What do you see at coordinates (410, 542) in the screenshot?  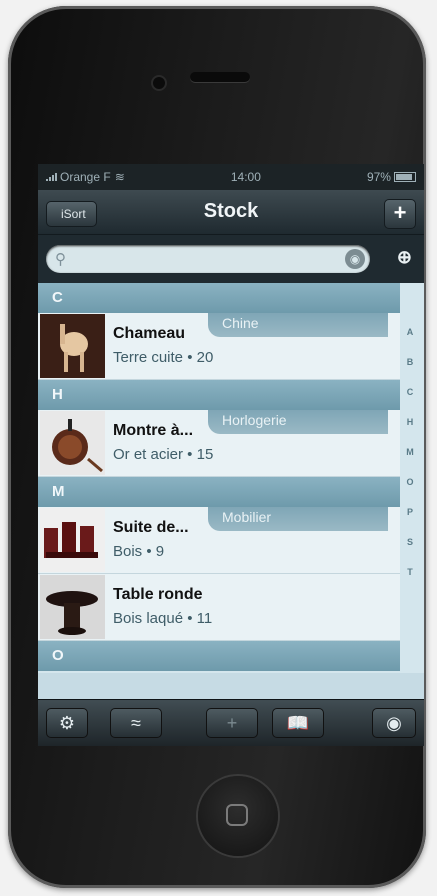 I see `index-letter: S` at bounding box center [410, 542].